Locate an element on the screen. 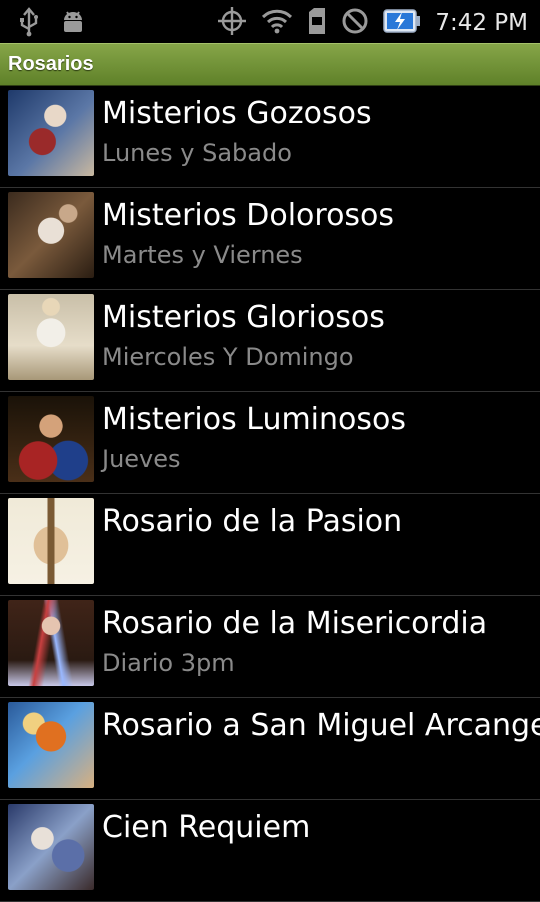 This screenshot has height=902, width=540. list-item-title: Misterios Gloriosos is located at coordinates (243, 317).